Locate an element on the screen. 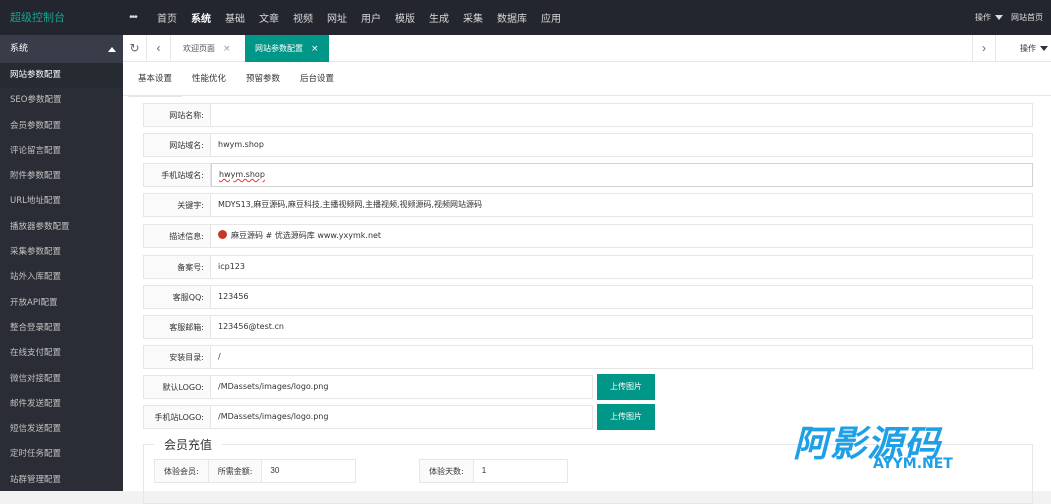 Image resolution: width=1051 pixels, height=504 pixels. chevron-right-icon: › is located at coordinates (984, 48).